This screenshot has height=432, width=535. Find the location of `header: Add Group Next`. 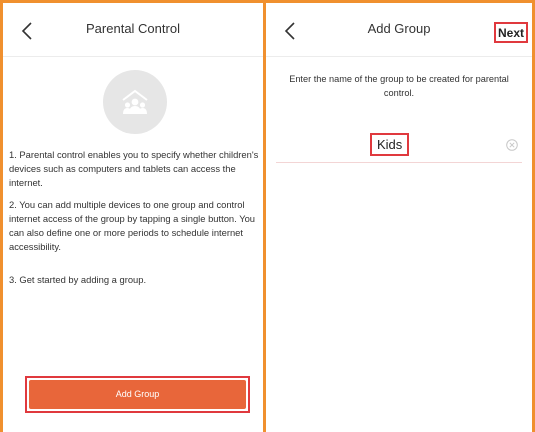

header: Add Group Next is located at coordinates (399, 30).